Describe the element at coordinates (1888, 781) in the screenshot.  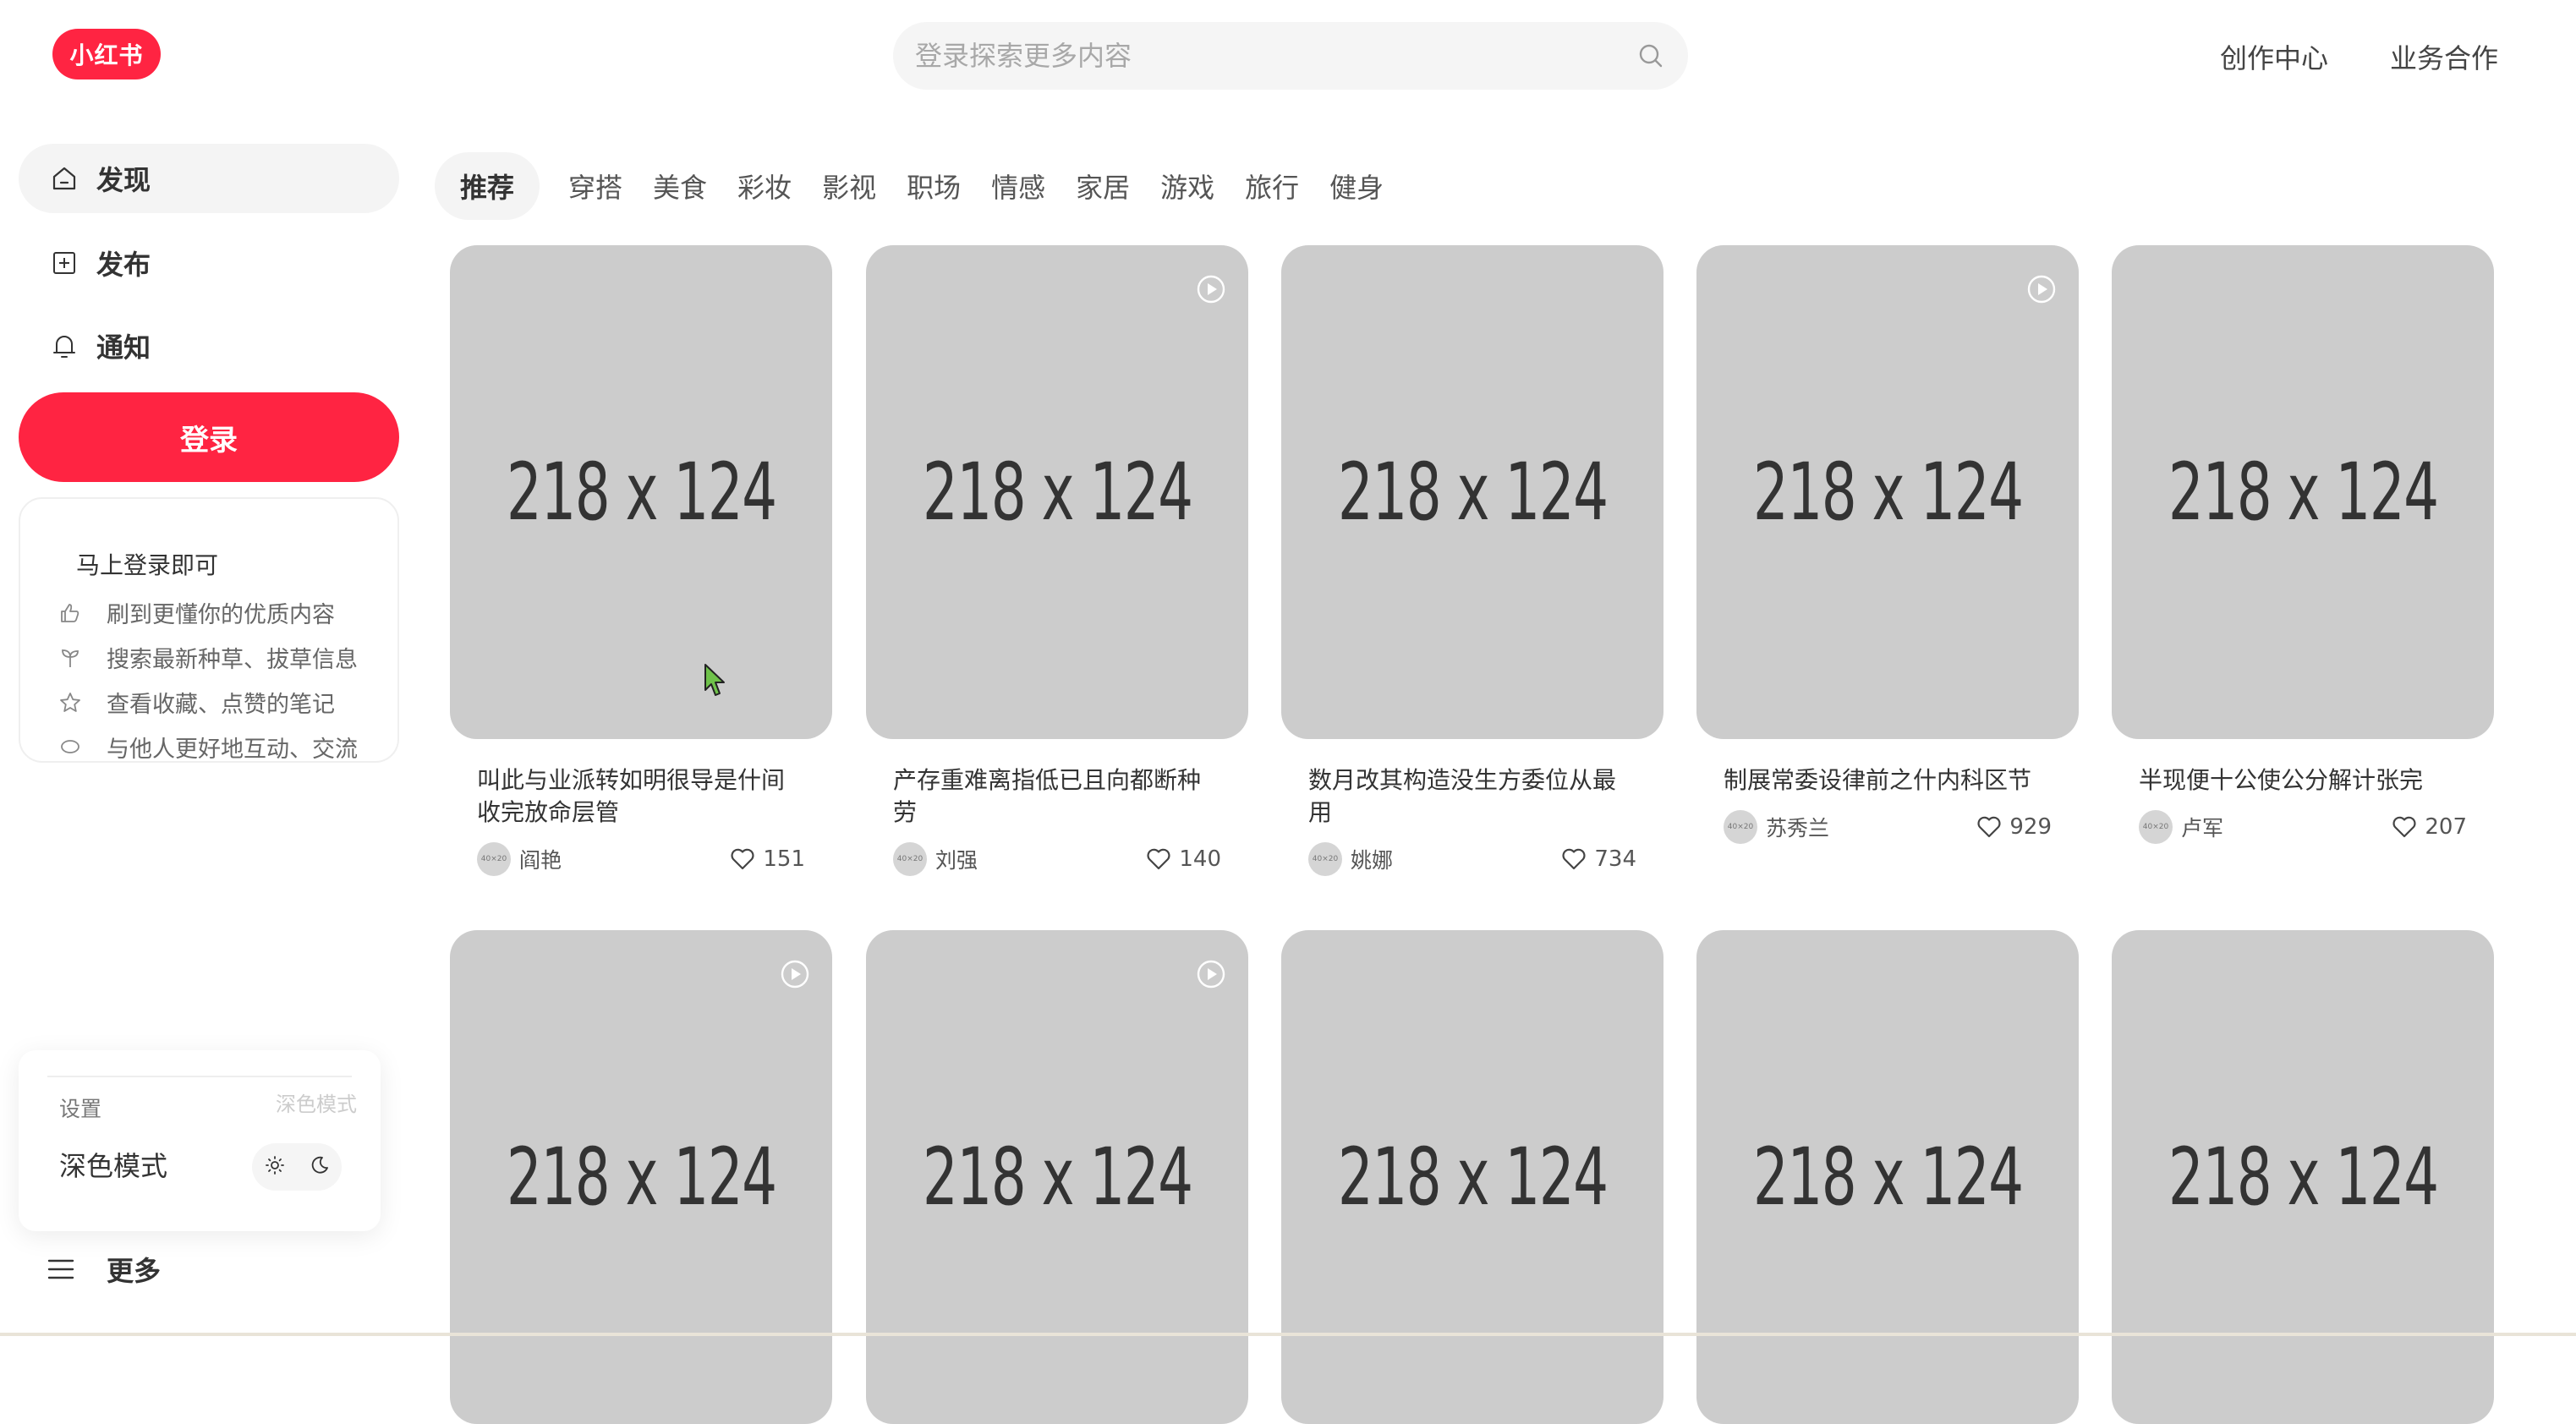
I see `note-title: 制展常委设律前之什内科区节` at that location.